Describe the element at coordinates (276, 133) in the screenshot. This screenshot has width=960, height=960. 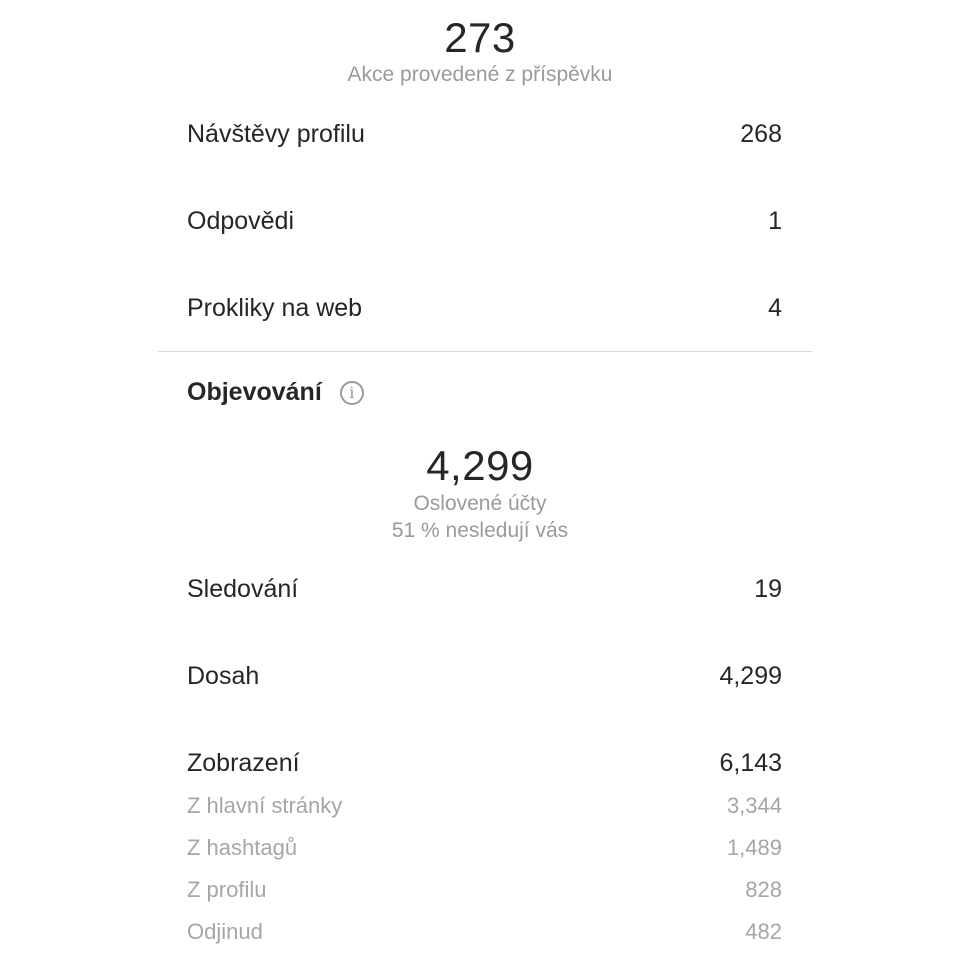
I see `metric-label: Návštěvy profilu` at that location.